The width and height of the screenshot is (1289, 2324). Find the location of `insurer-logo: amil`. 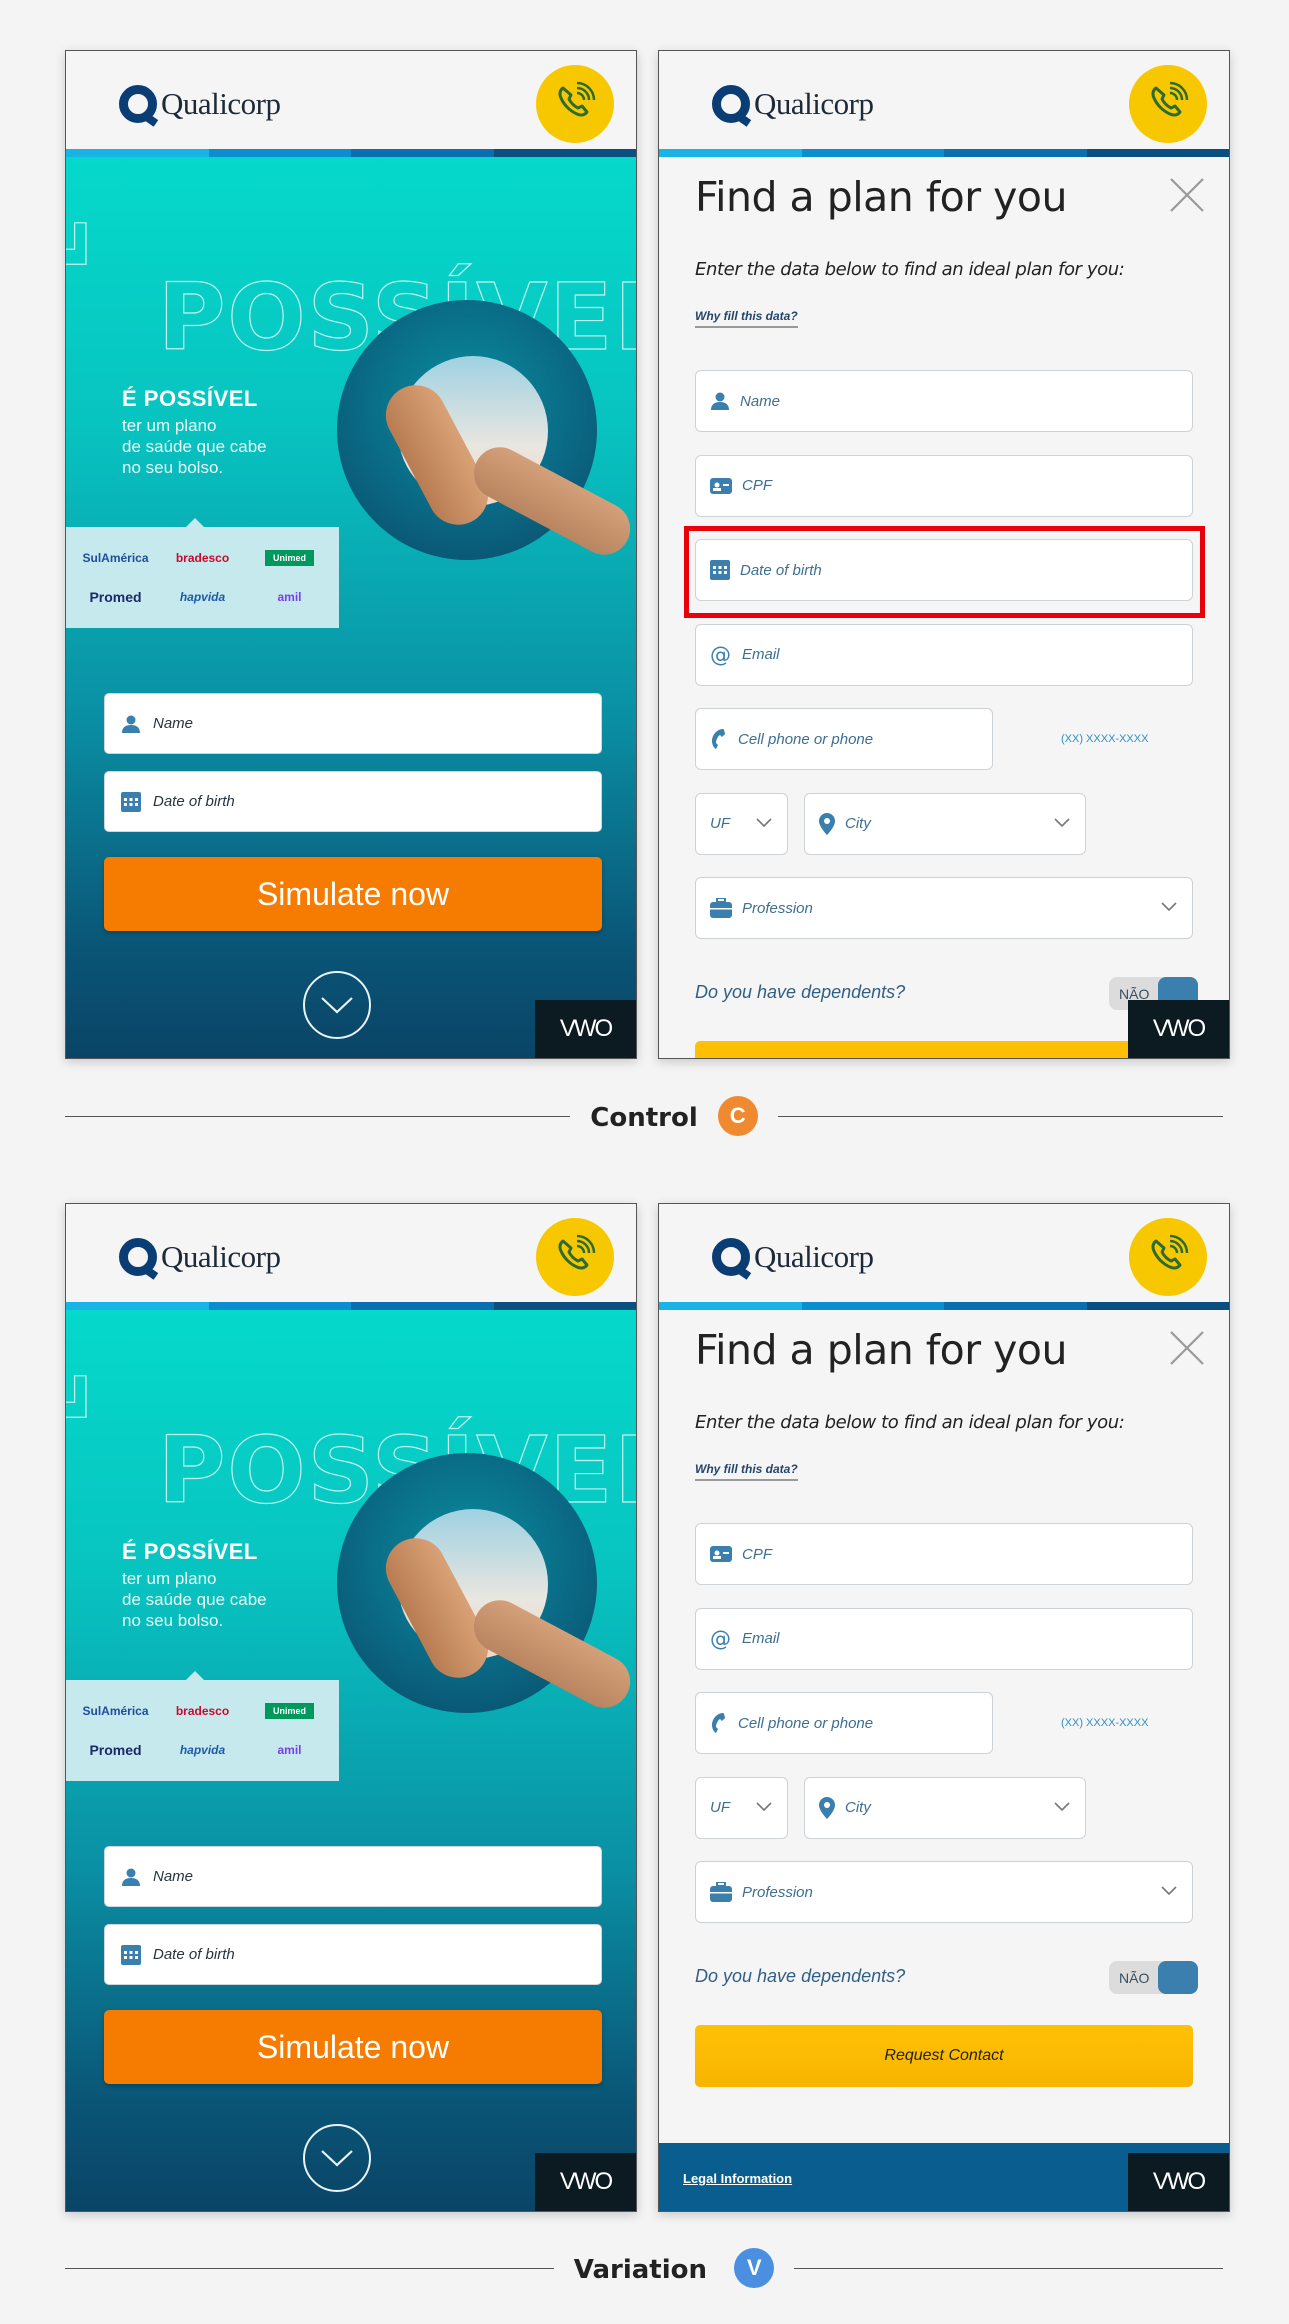

insurer-logo: amil is located at coordinates (289, 596).